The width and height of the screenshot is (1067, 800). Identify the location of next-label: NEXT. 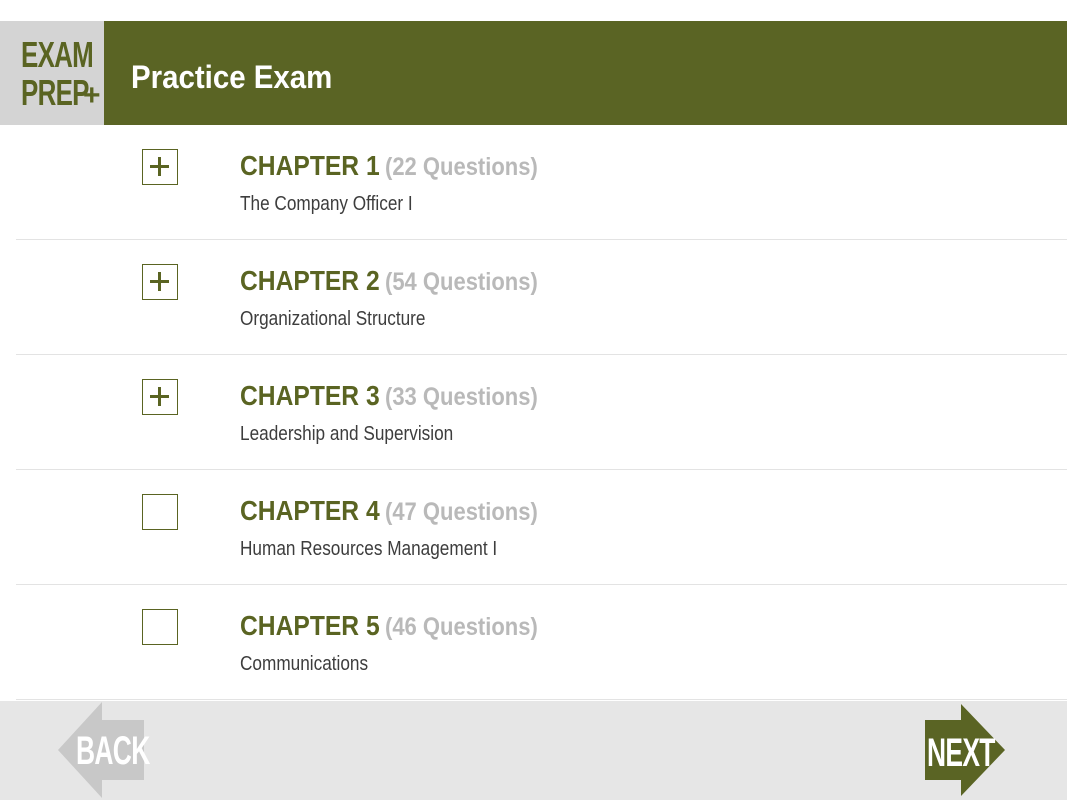
(961, 753).